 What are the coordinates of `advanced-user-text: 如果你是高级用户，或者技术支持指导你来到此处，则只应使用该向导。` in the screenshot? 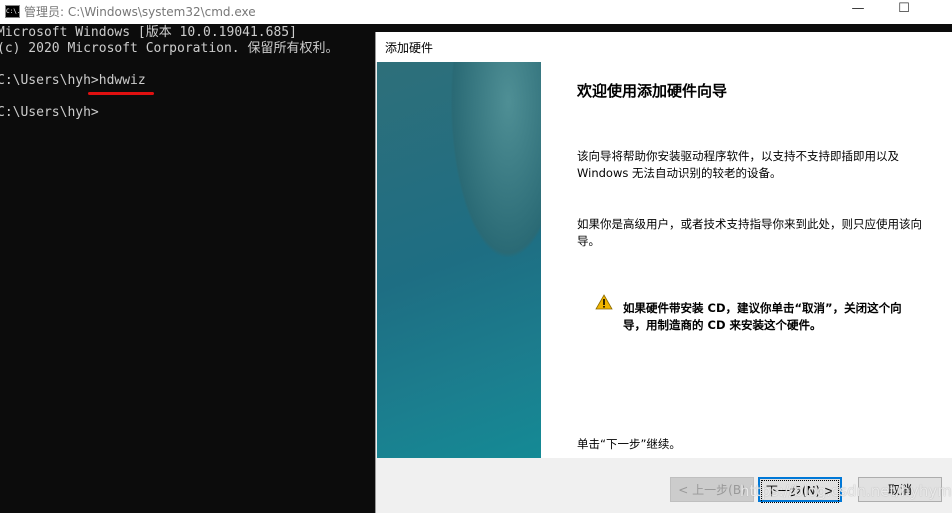 It's located at (749, 232).